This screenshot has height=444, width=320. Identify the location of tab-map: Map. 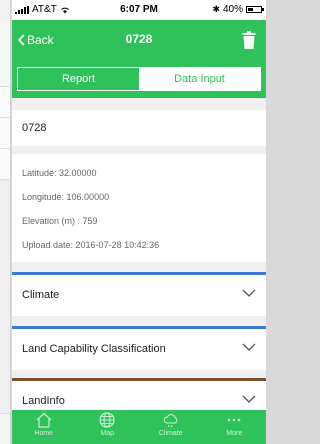
(108, 427).